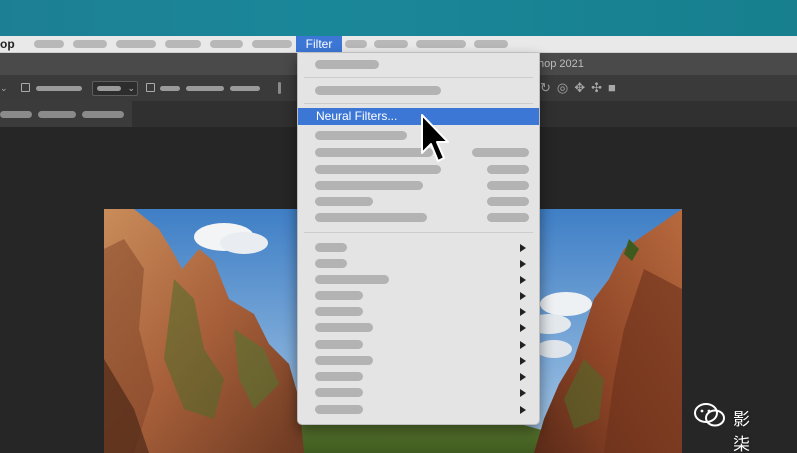 Image resolution: width=797 pixels, height=453 pixels. Describe the element at coordinates (109, 88) in the screenshot. I see `option-dropdown-value` at that location.